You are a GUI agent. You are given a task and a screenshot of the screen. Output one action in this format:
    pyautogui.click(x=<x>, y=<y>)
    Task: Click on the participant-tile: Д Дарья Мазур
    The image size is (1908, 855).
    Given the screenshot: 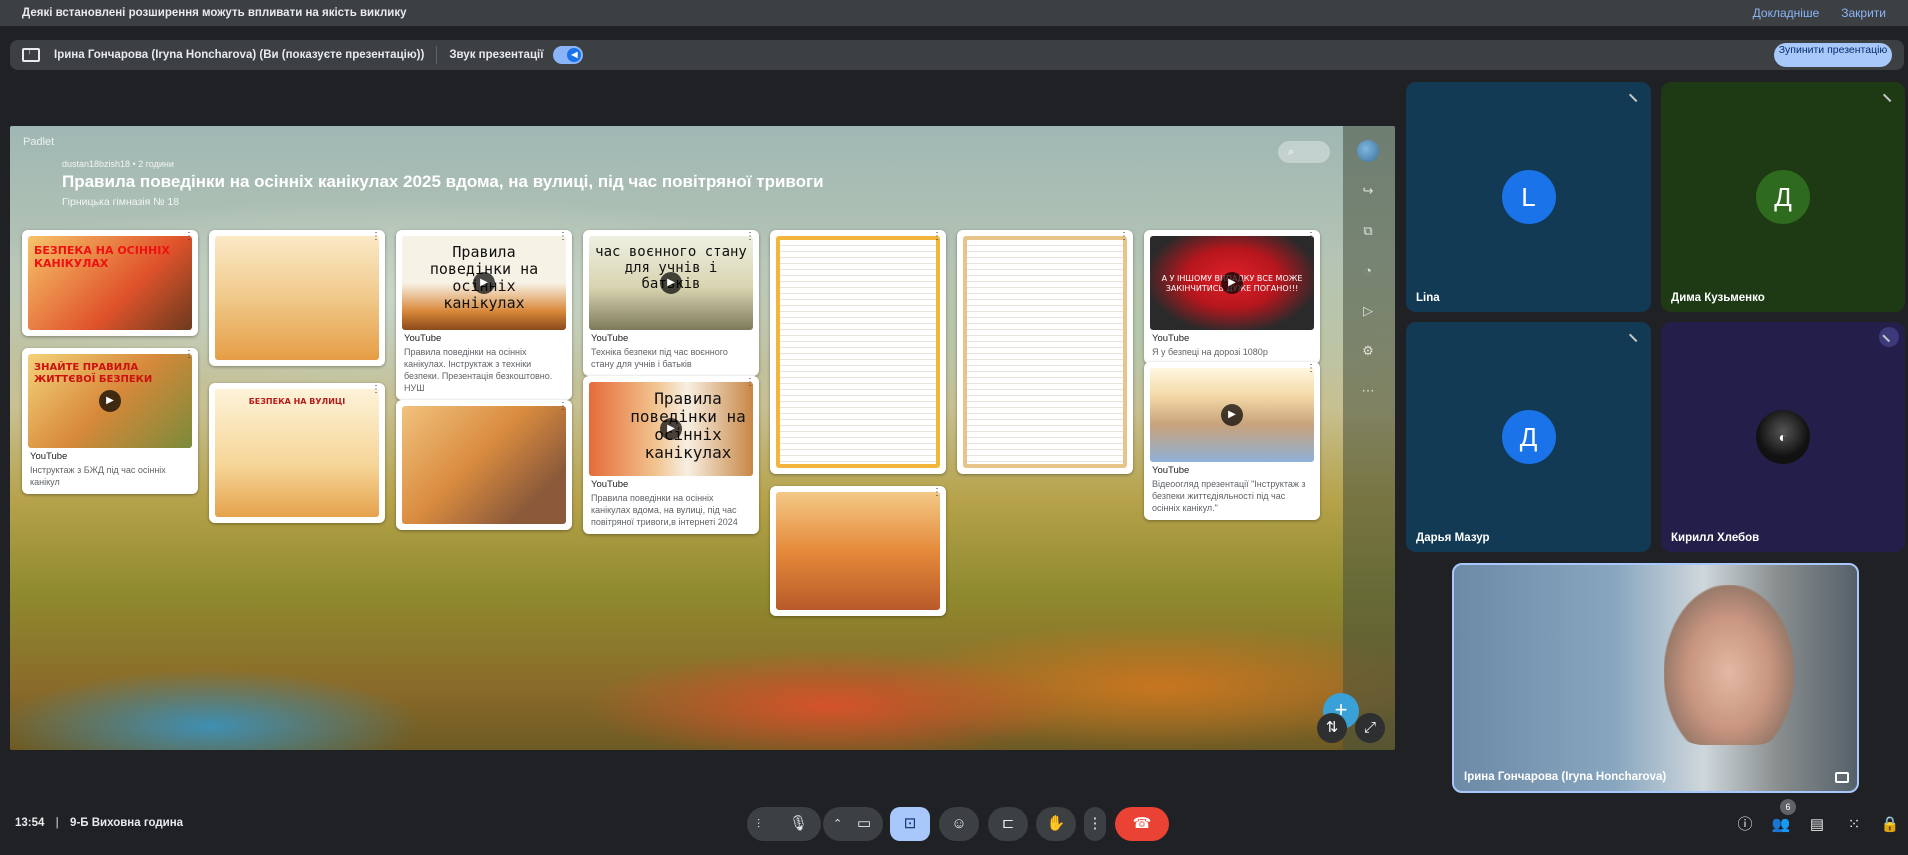 What is the action you would take?
    pyautogui.click(x=1528, y=437)
    